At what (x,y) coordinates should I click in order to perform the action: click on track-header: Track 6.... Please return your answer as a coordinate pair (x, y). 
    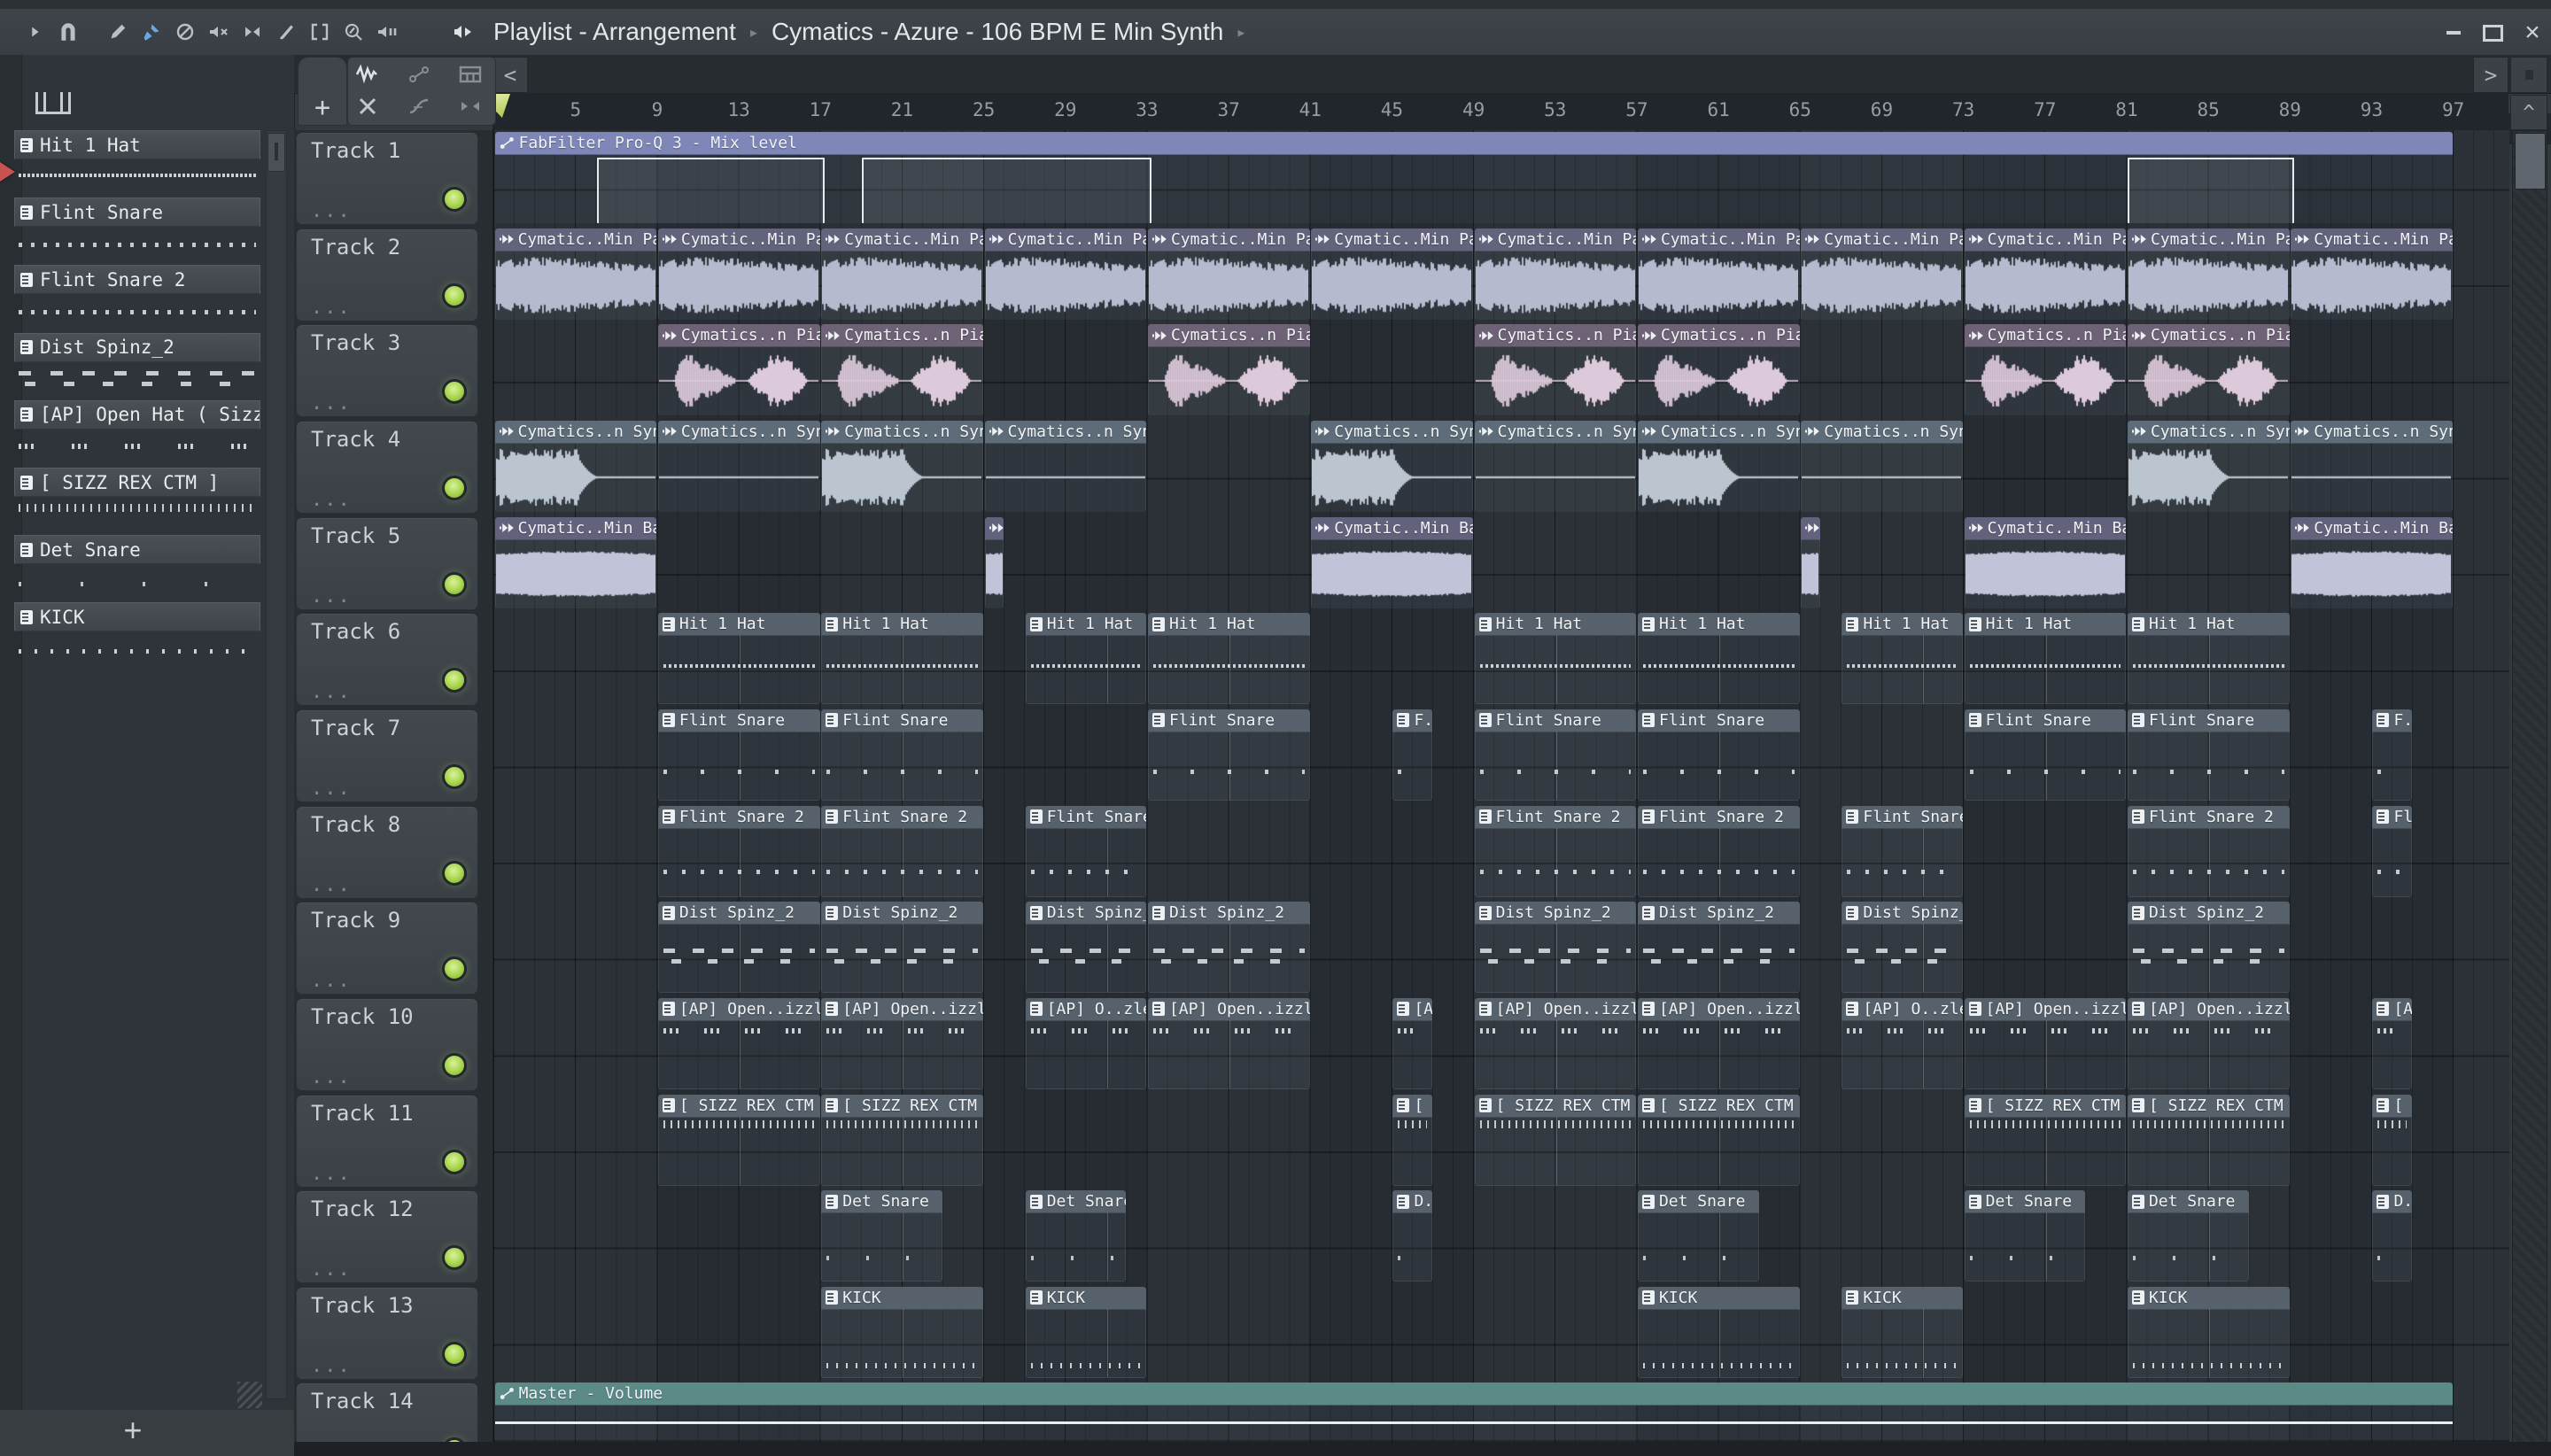
    Looking at the image, I should click on (387, 660).